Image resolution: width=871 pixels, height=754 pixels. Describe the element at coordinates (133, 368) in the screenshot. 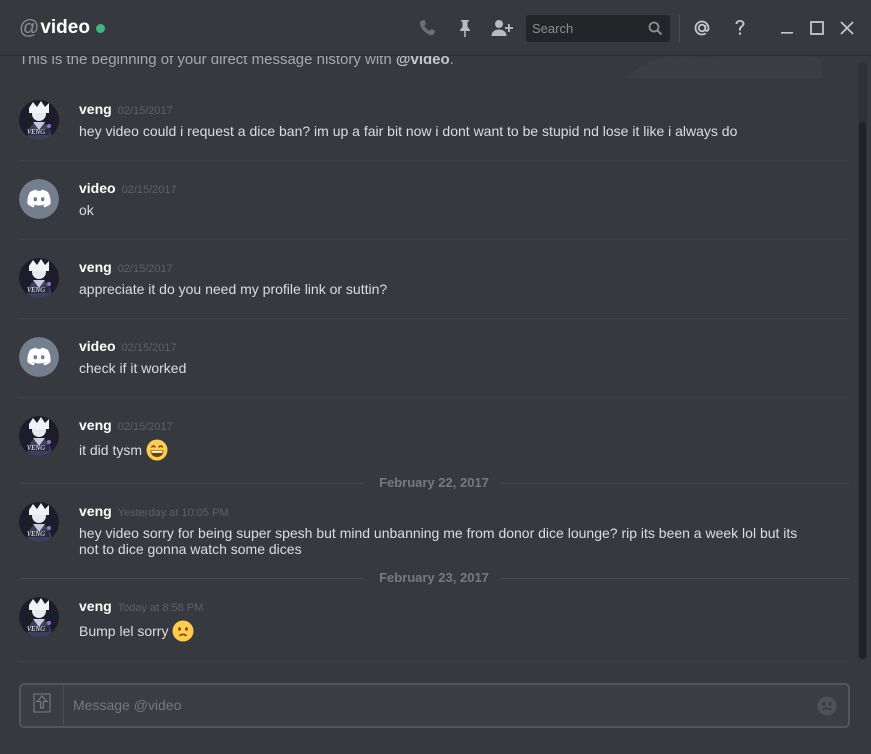

I see `message-text: check if it worked` at that location.